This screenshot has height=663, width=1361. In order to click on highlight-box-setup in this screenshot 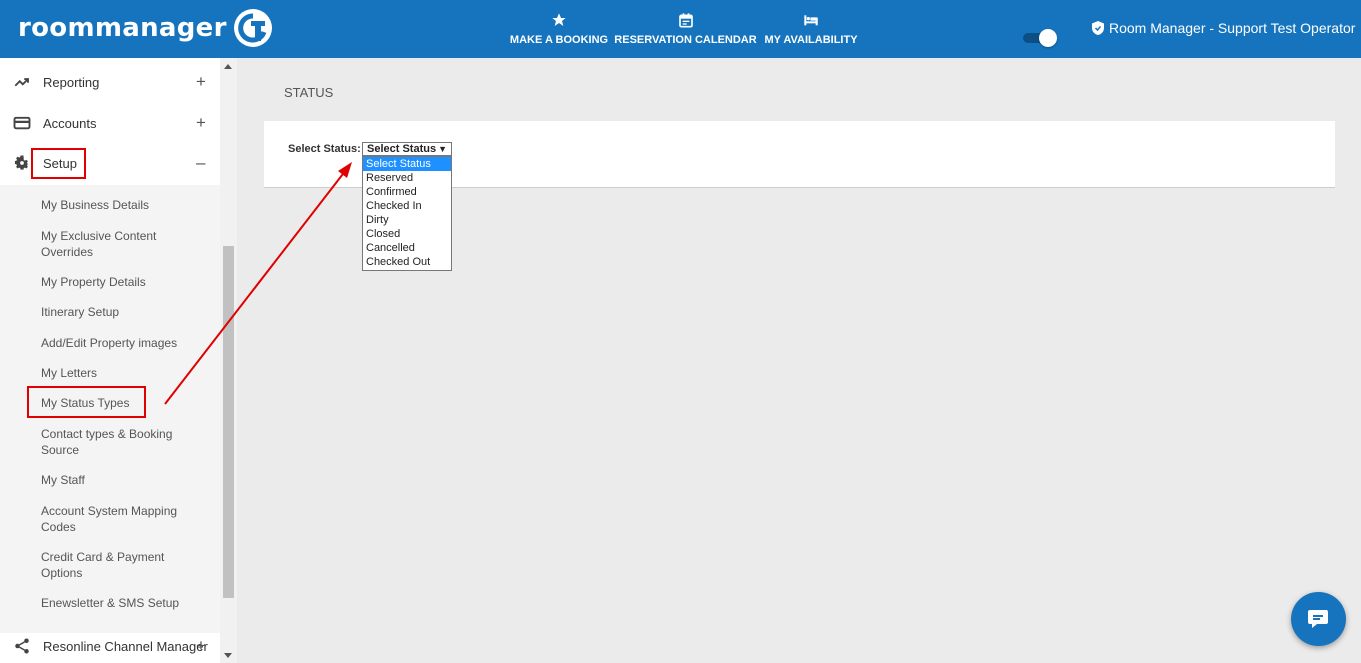, I will do `click(58, 163)`.